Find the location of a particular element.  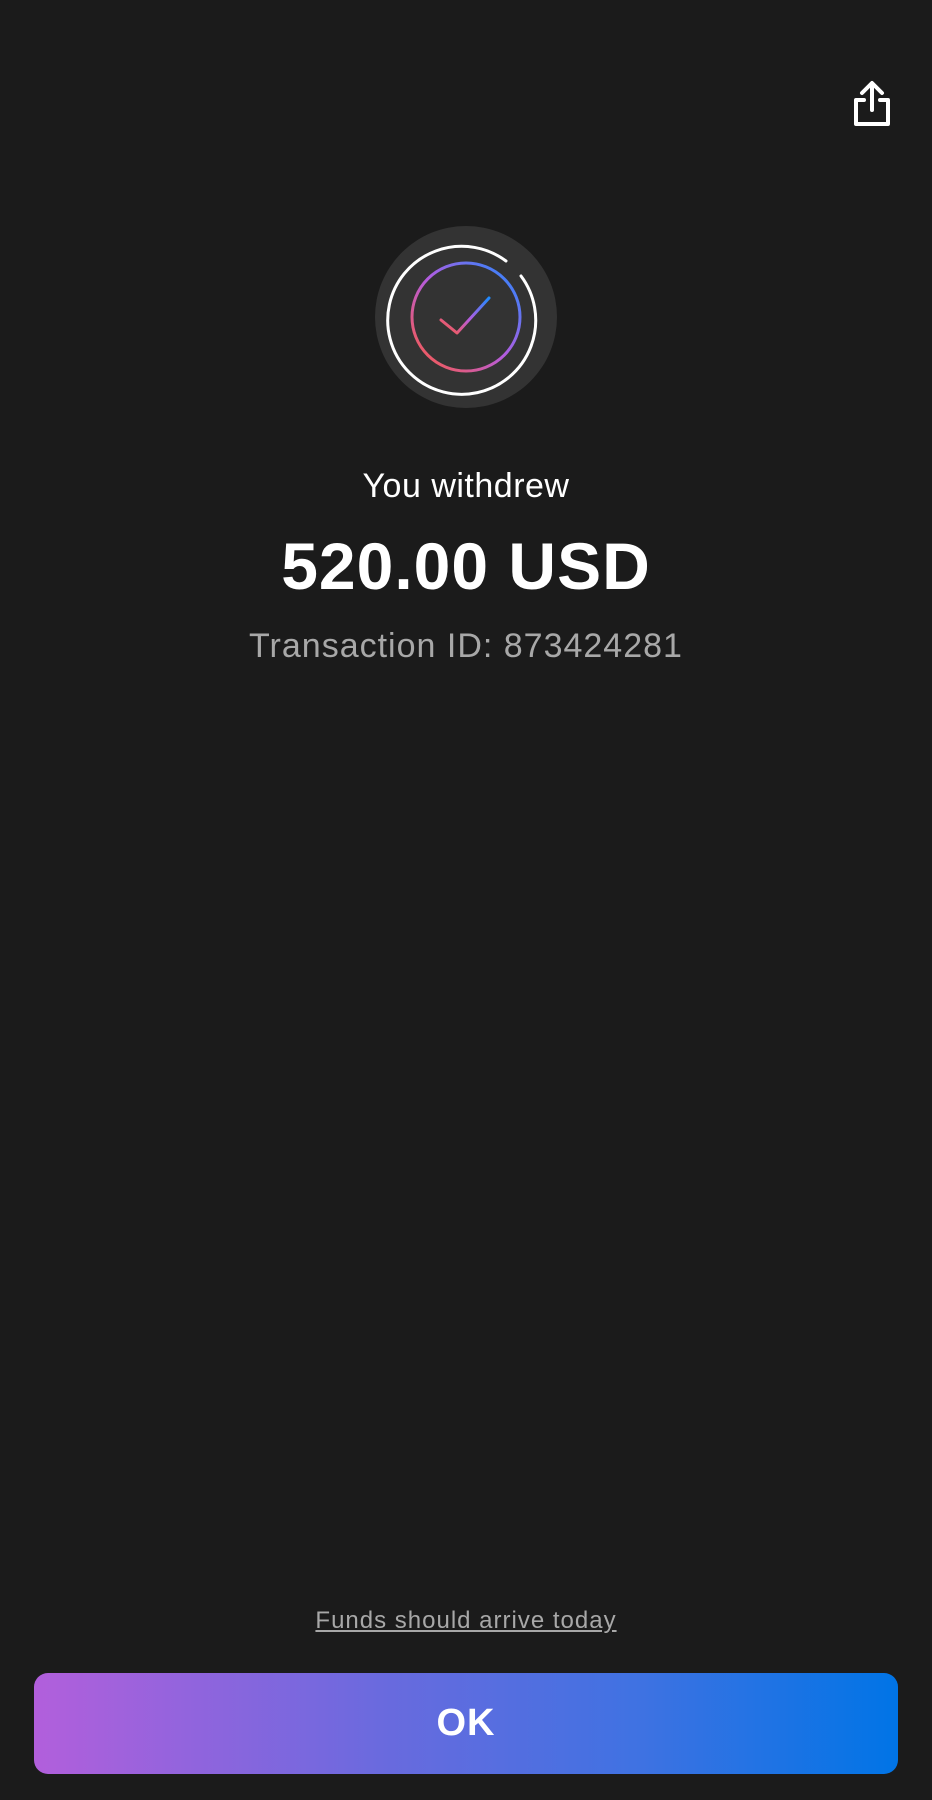

share-icon is located at coordinates (872, 103).